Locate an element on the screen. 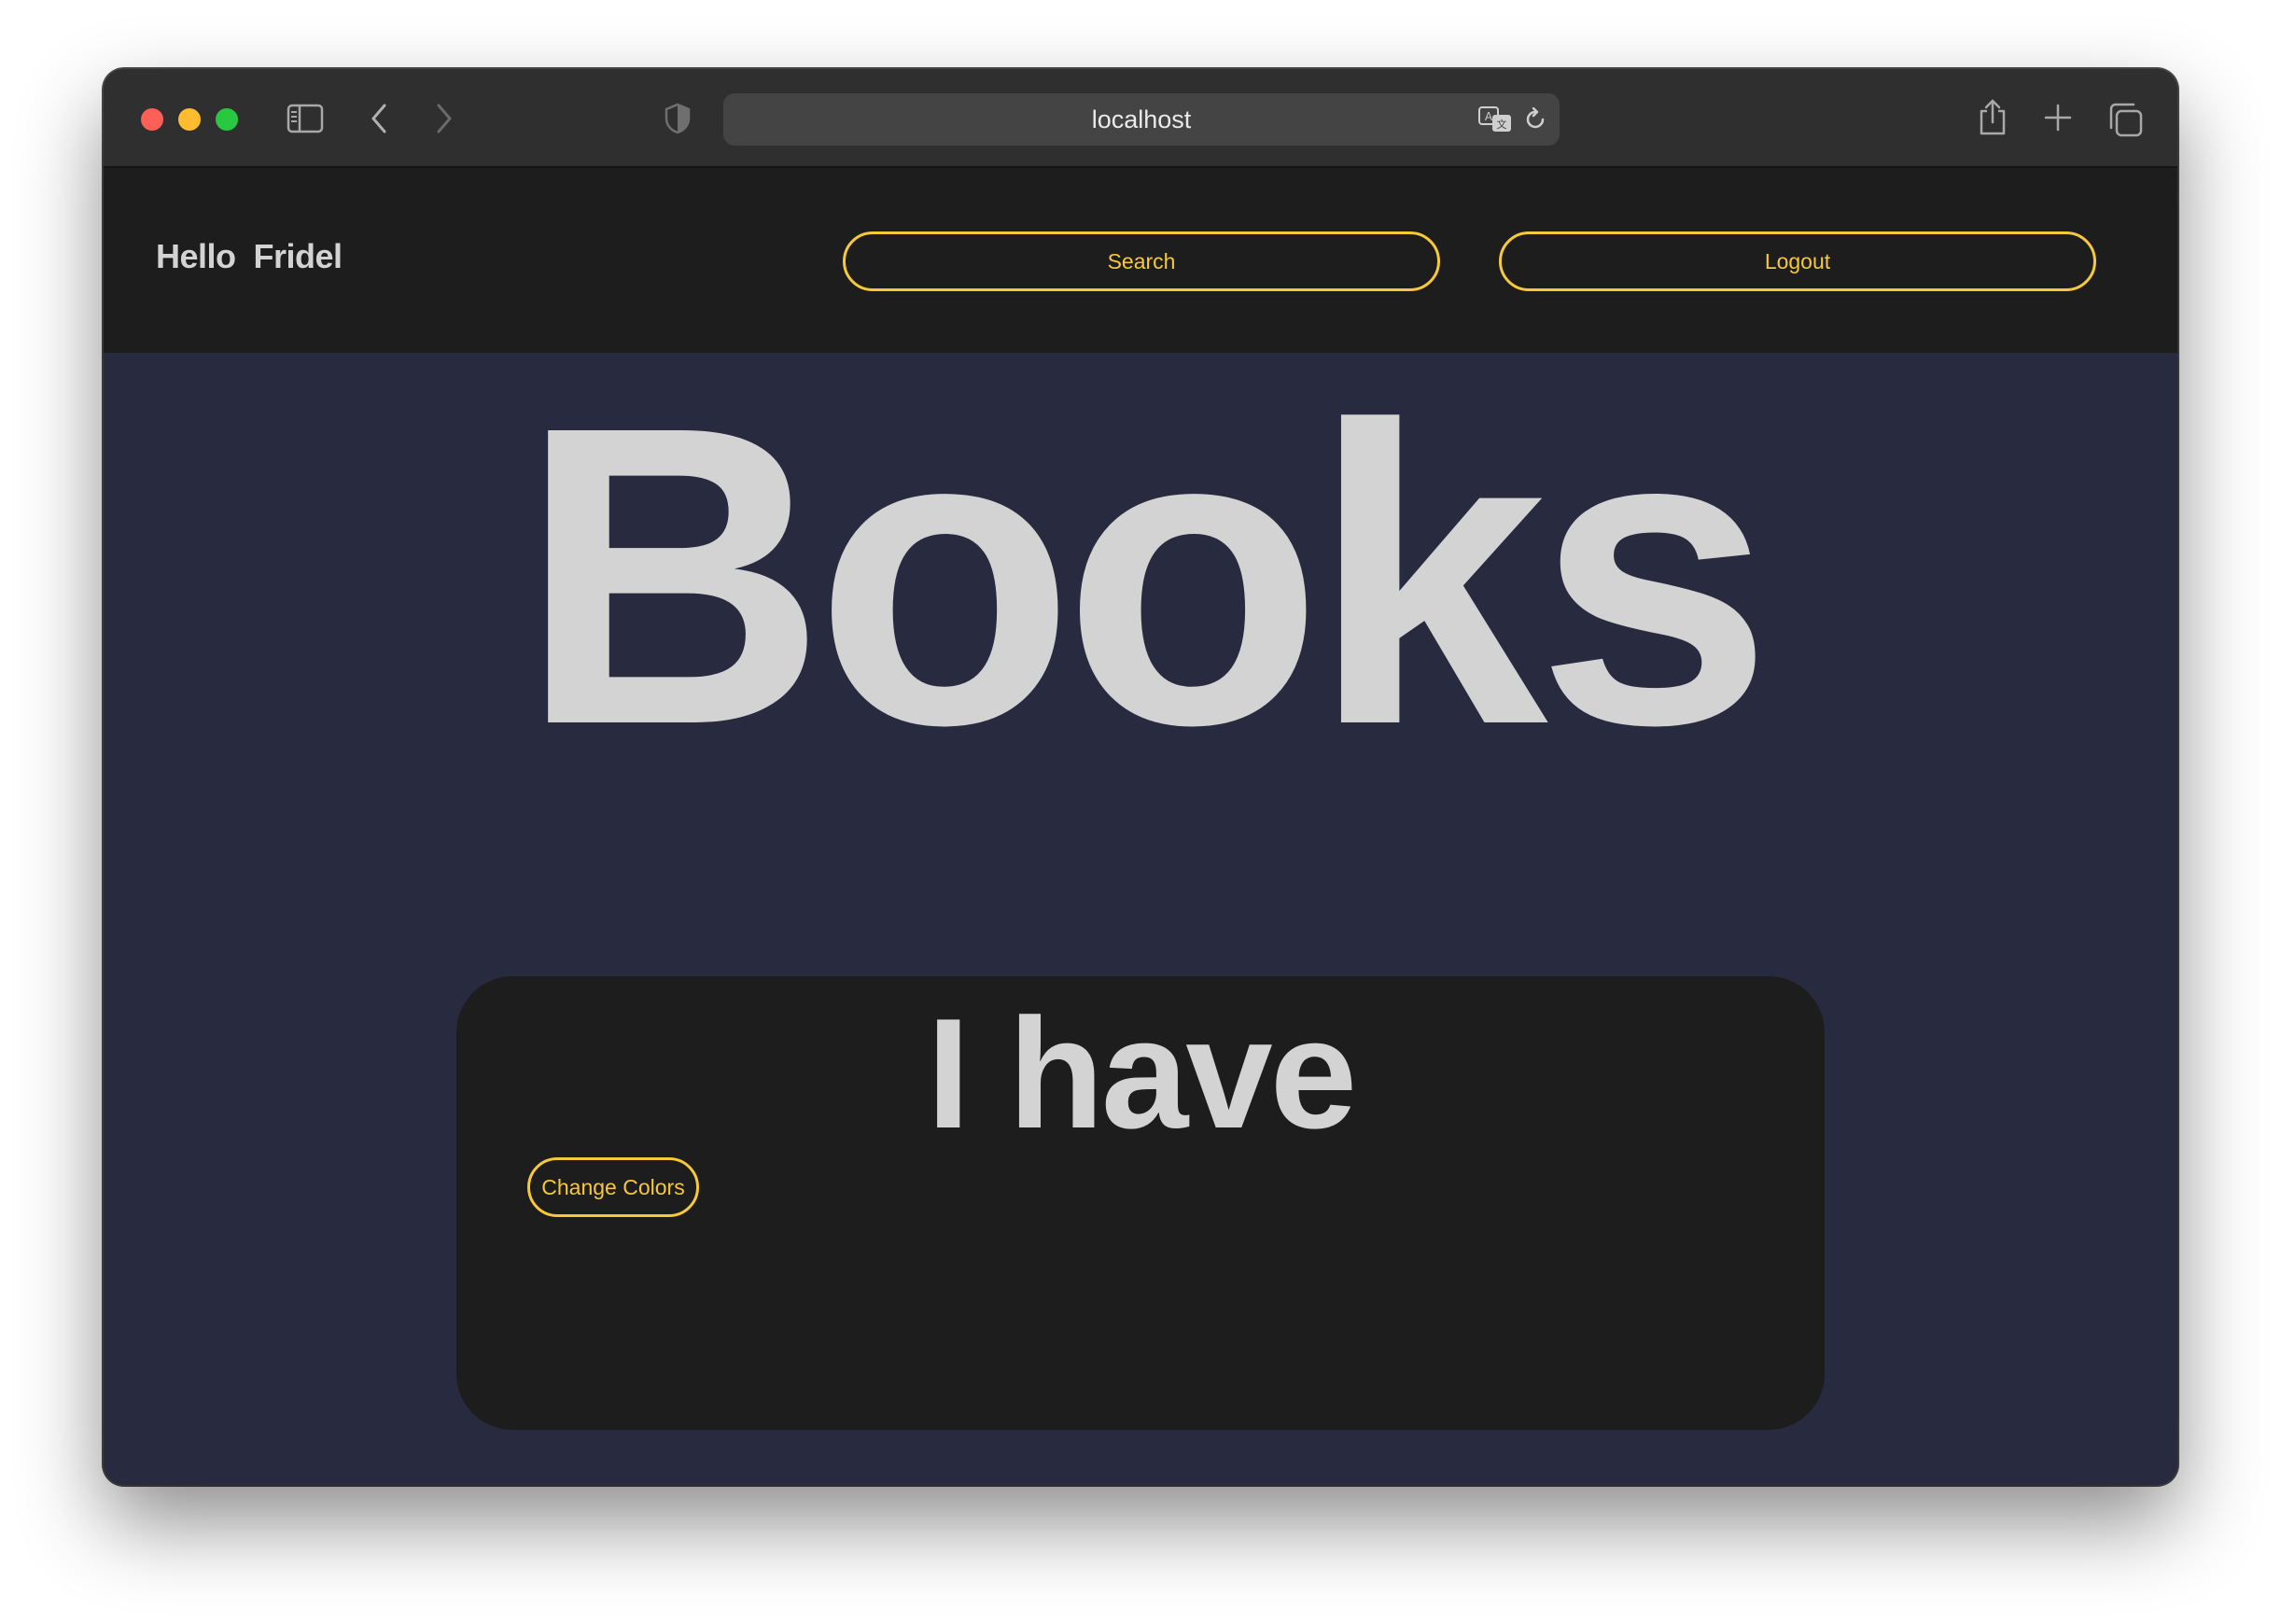  svg-text: 文 is located at coordinates (1502, 124).